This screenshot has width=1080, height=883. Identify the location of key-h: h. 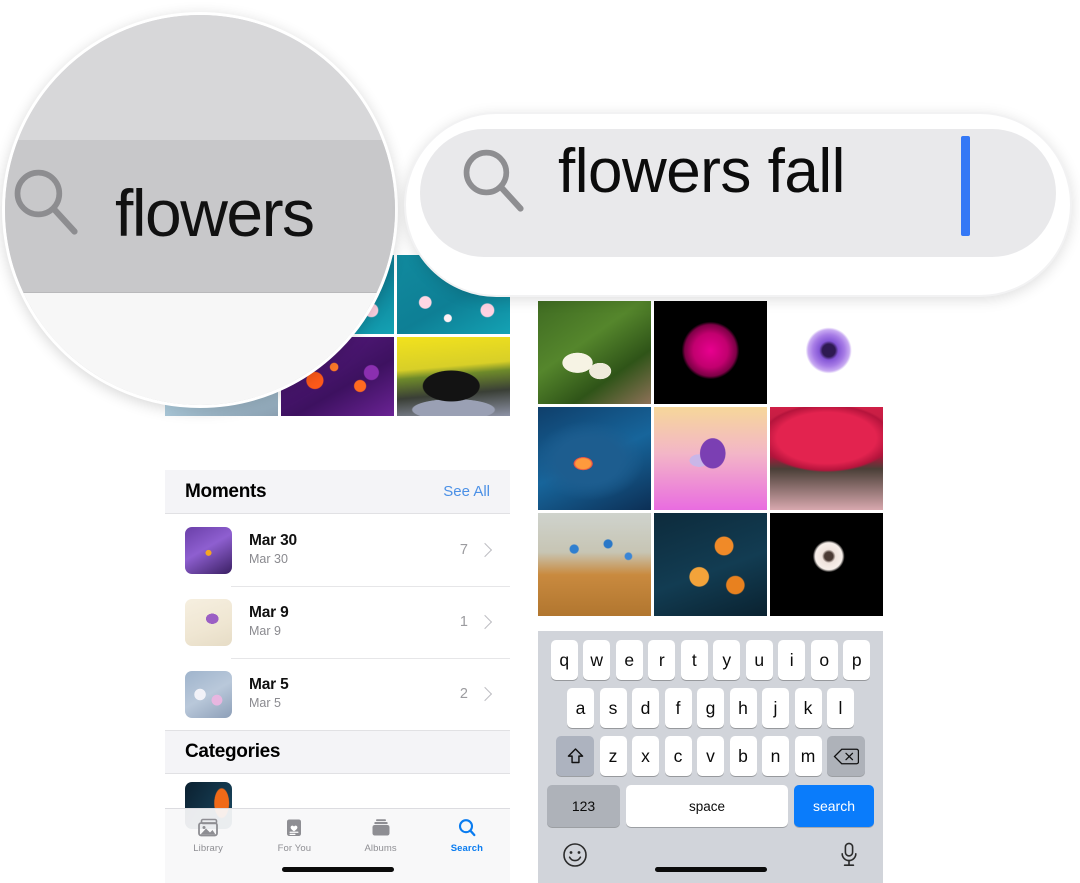
(743, 708).